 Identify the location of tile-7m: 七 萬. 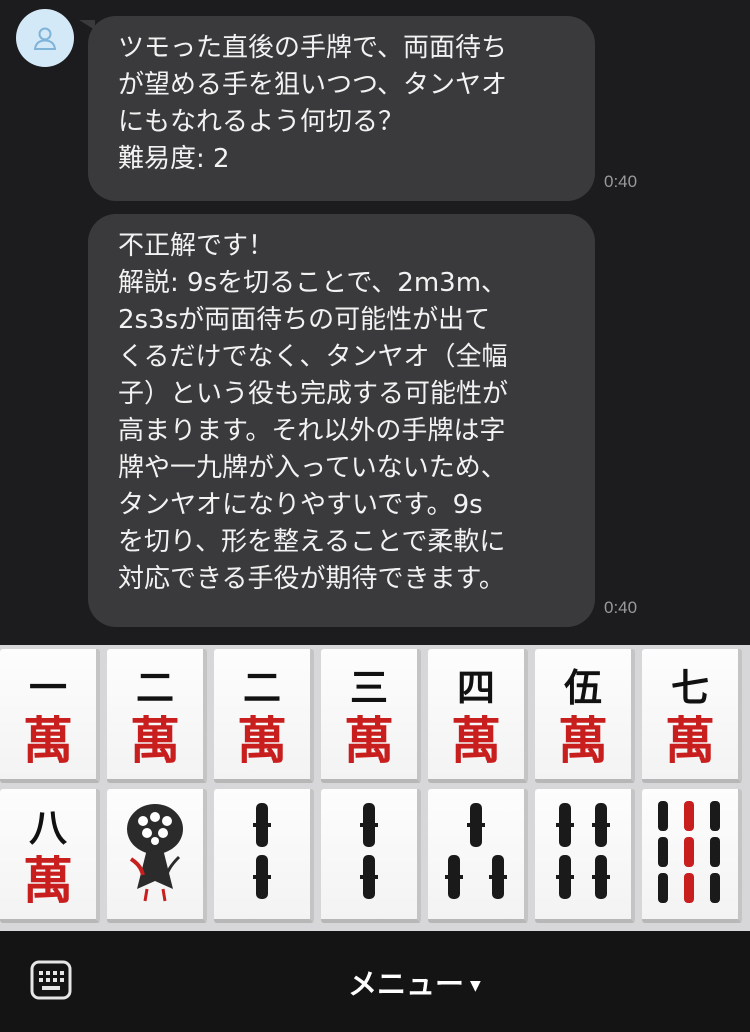
(692, 716).